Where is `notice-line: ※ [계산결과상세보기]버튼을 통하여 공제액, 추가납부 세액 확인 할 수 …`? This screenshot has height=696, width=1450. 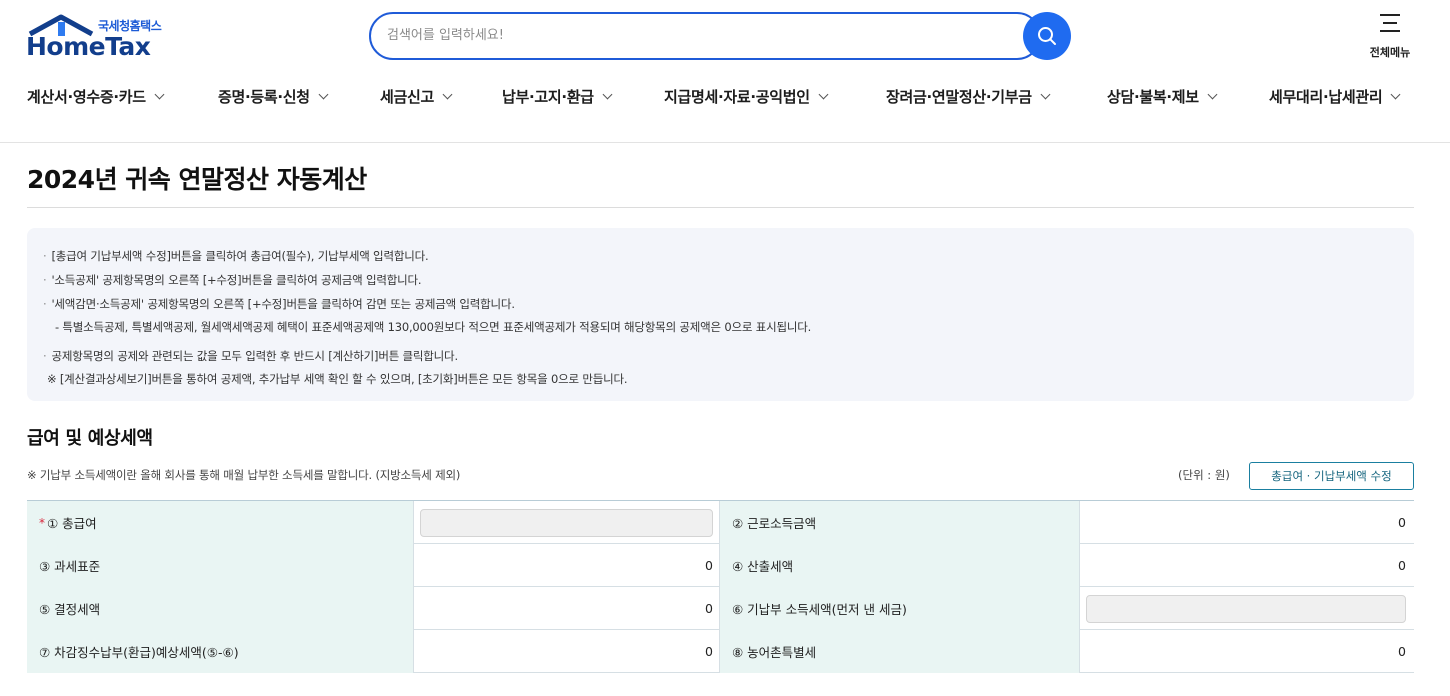
notice-line: ※ [계산결과상세보기]버튼을 통하여 공제액, 추가납부 세액 확인 할 수 … is located at coordinates (337, 379).